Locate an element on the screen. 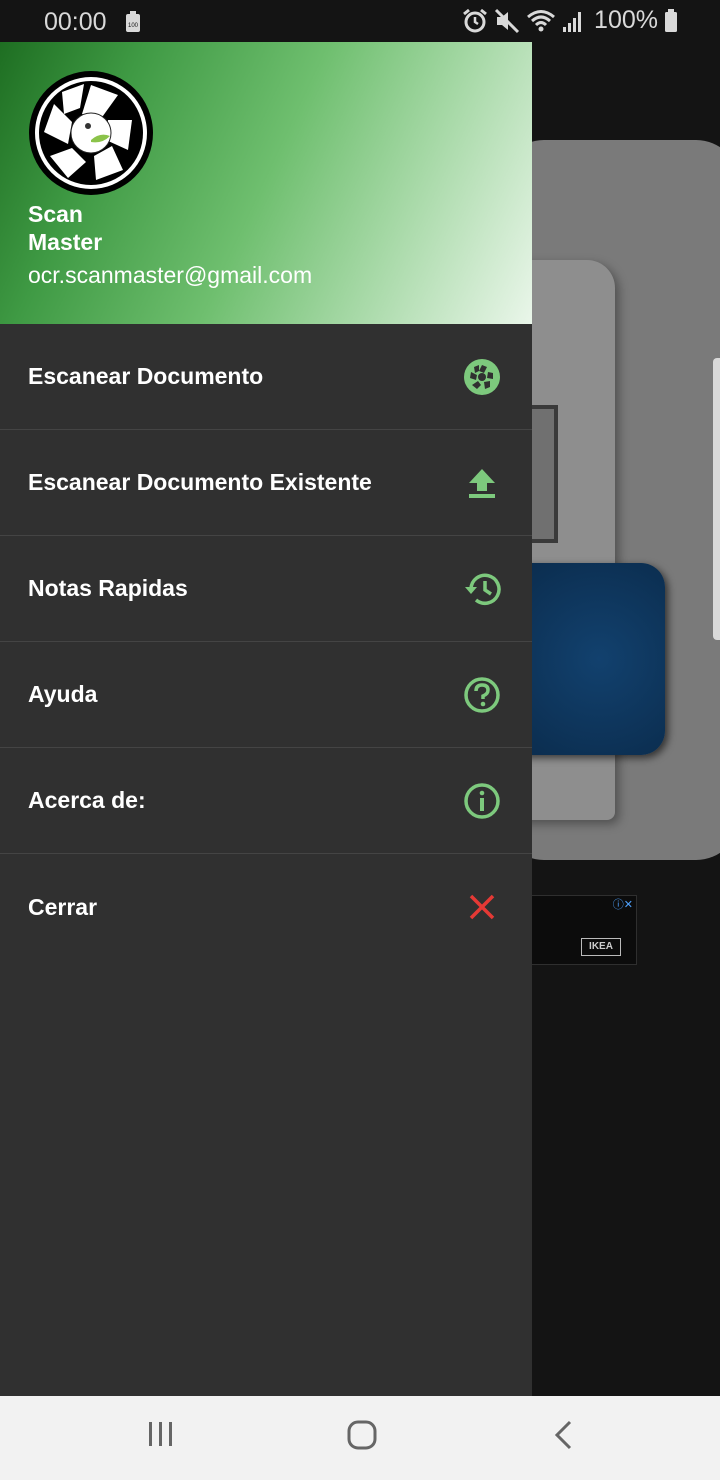  user-email: ocr.scanmaster@gmail.com is located at coordinates (170, 275).